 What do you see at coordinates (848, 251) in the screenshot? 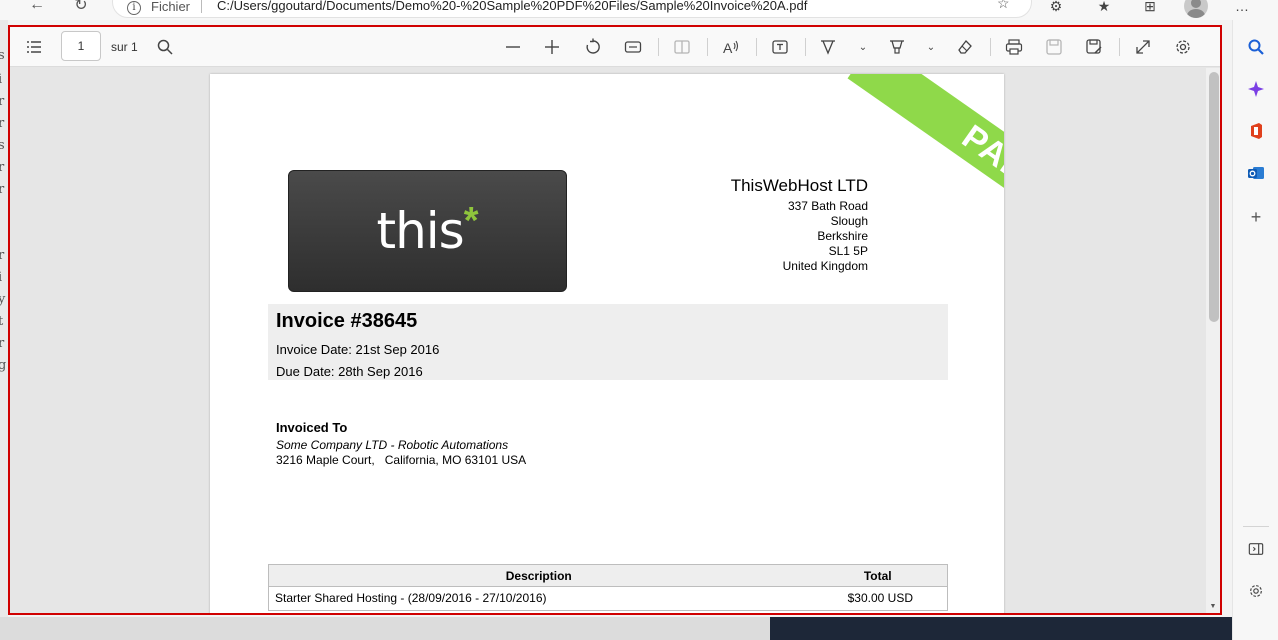
I see `company-address-line: SL1 5P` at bounding box center [848, 251].